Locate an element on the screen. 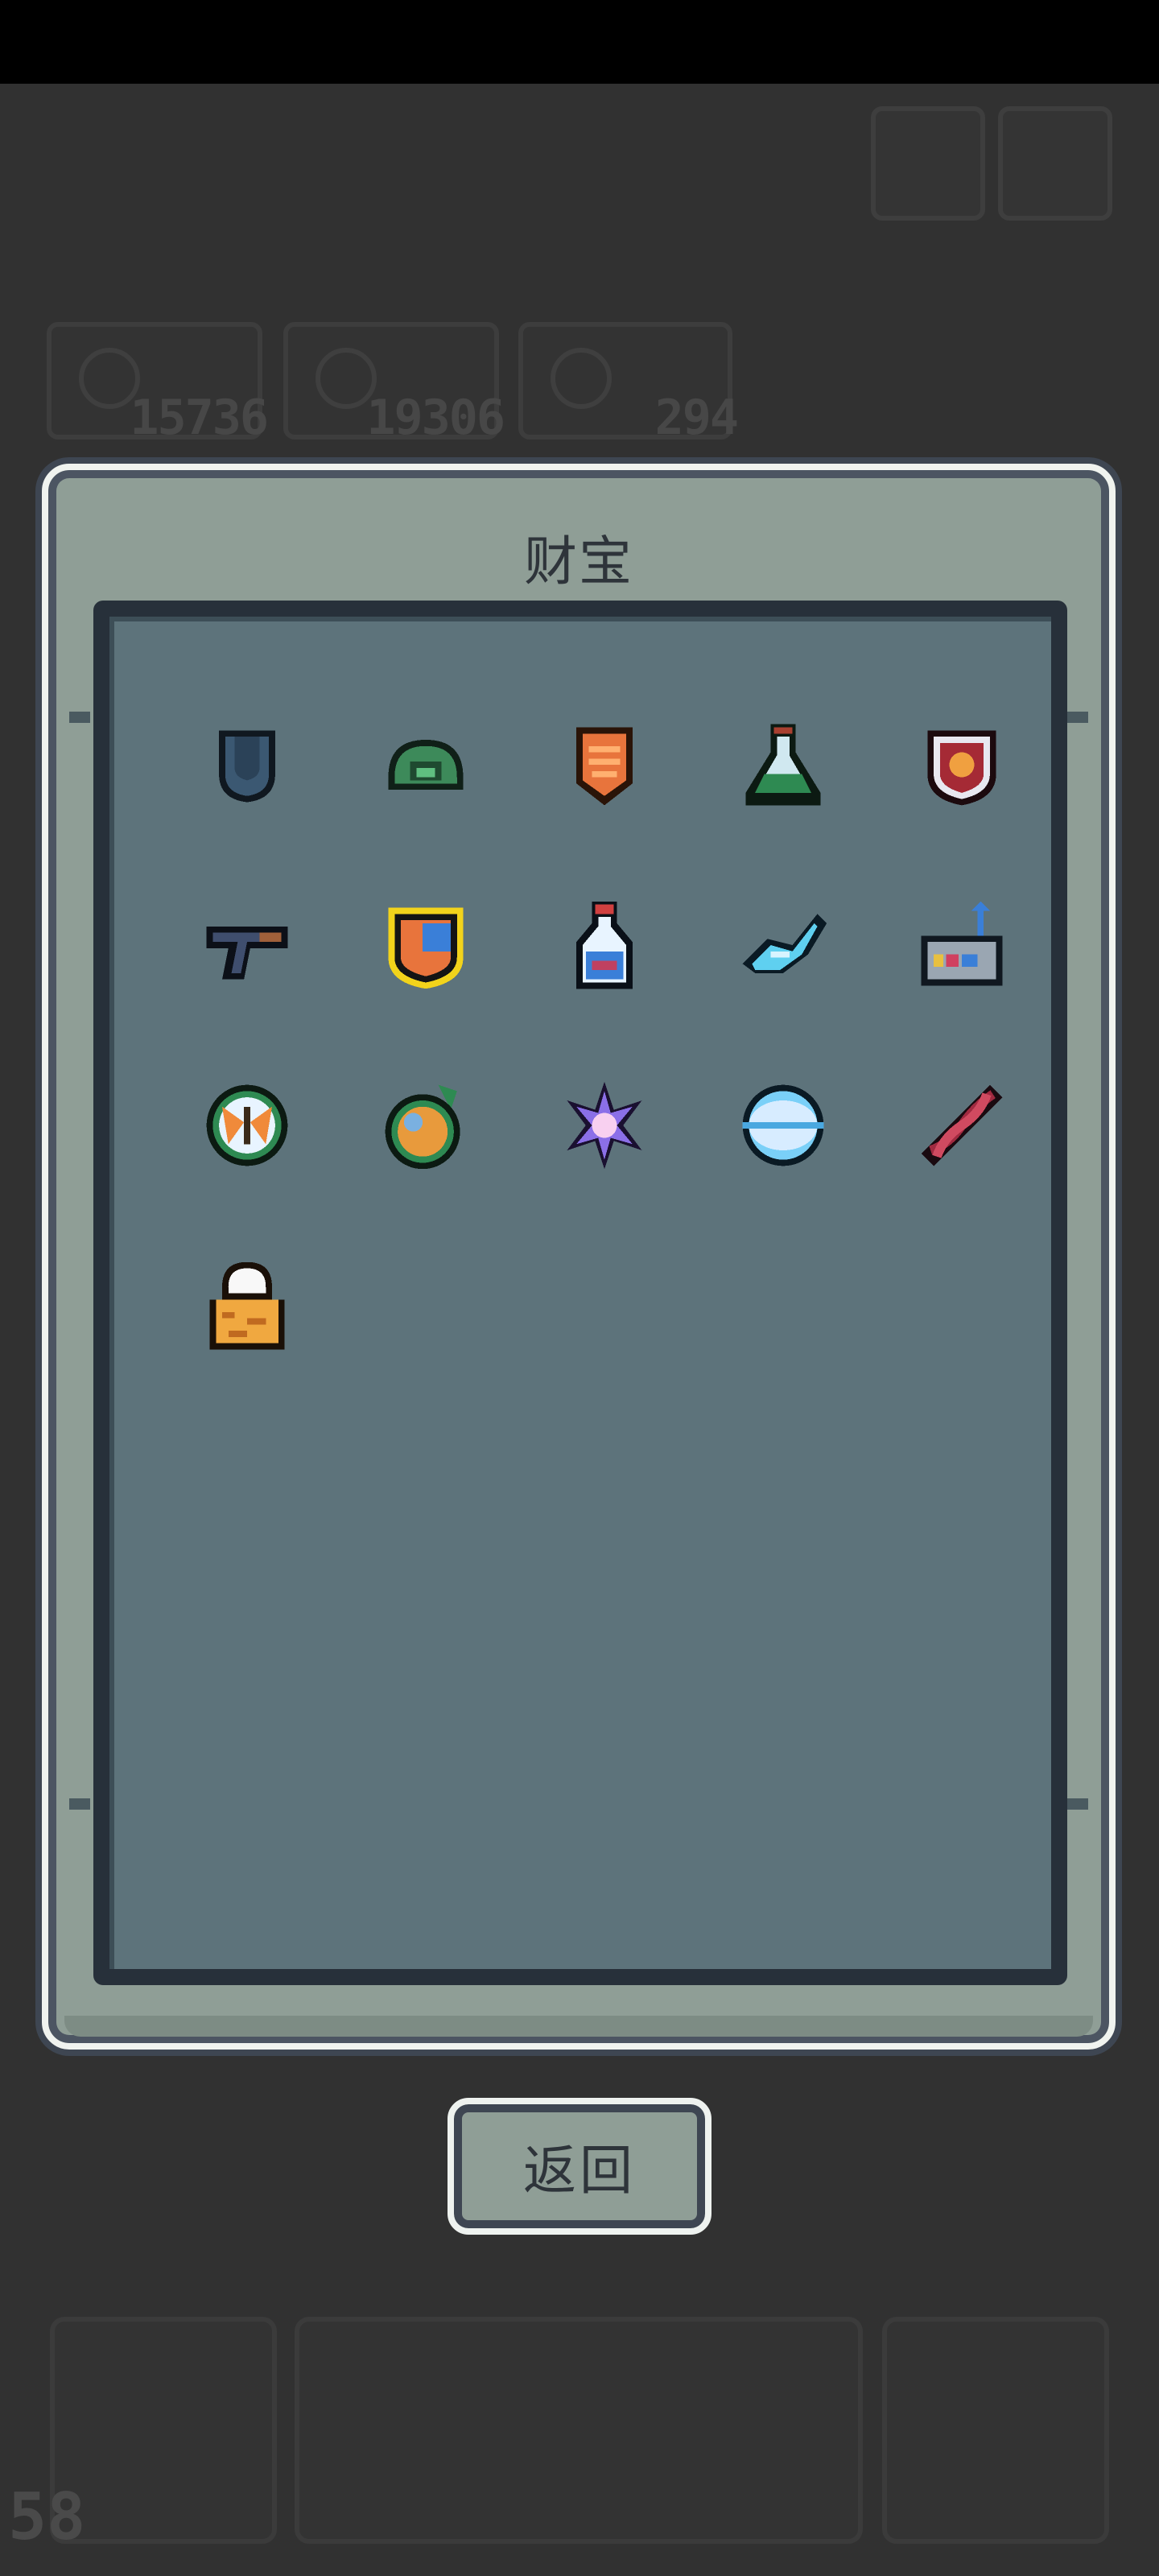 The height and width of the screenshot is (2576, 1159). red-lion-crest-icon is located at coordinates (962, 768).